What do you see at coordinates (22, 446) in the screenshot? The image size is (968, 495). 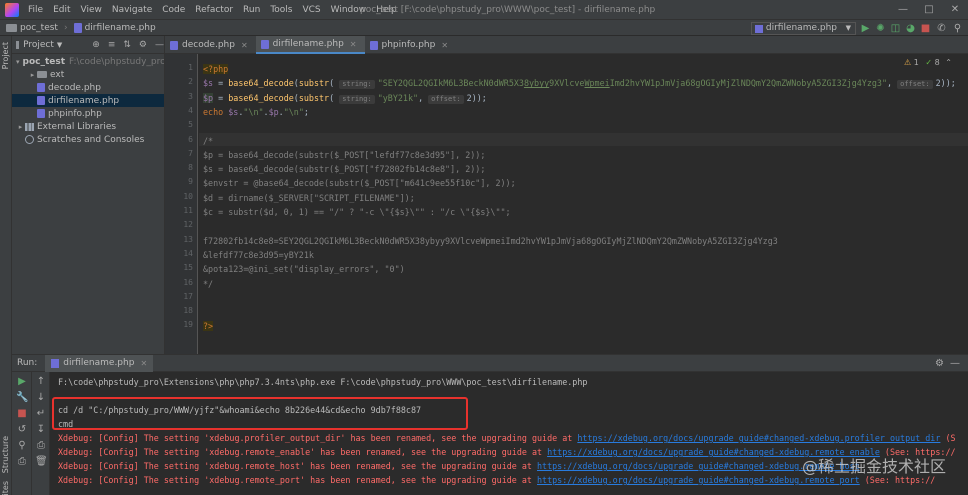 I see `pin-icon: ⚲` at bounding box center [22, 446].